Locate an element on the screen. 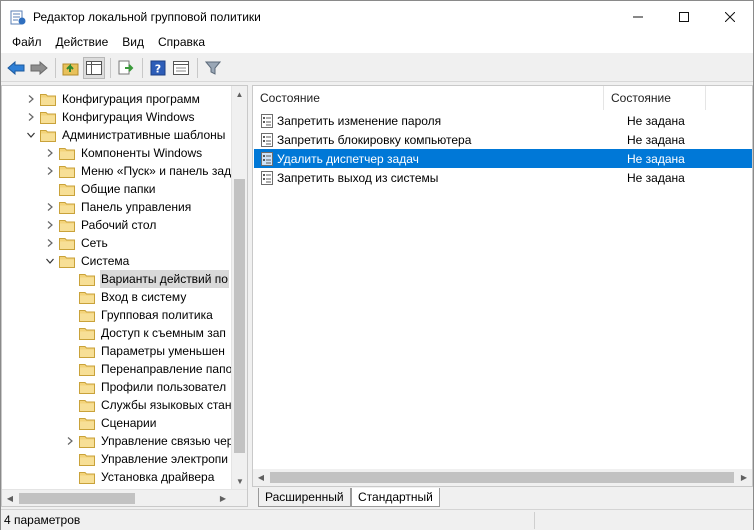  tree-item: Управление электропи is located at coordinates (146, 459).